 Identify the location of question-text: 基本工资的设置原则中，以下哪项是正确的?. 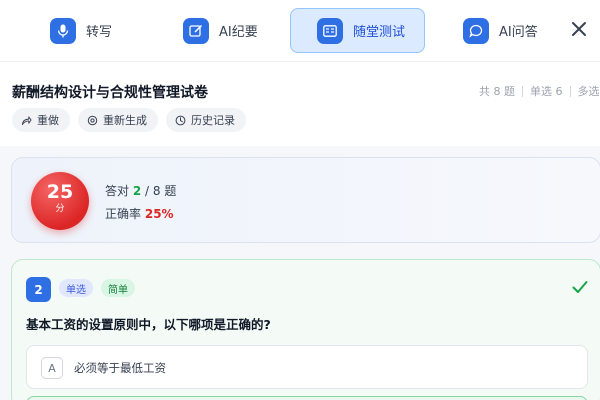
(148, 324).